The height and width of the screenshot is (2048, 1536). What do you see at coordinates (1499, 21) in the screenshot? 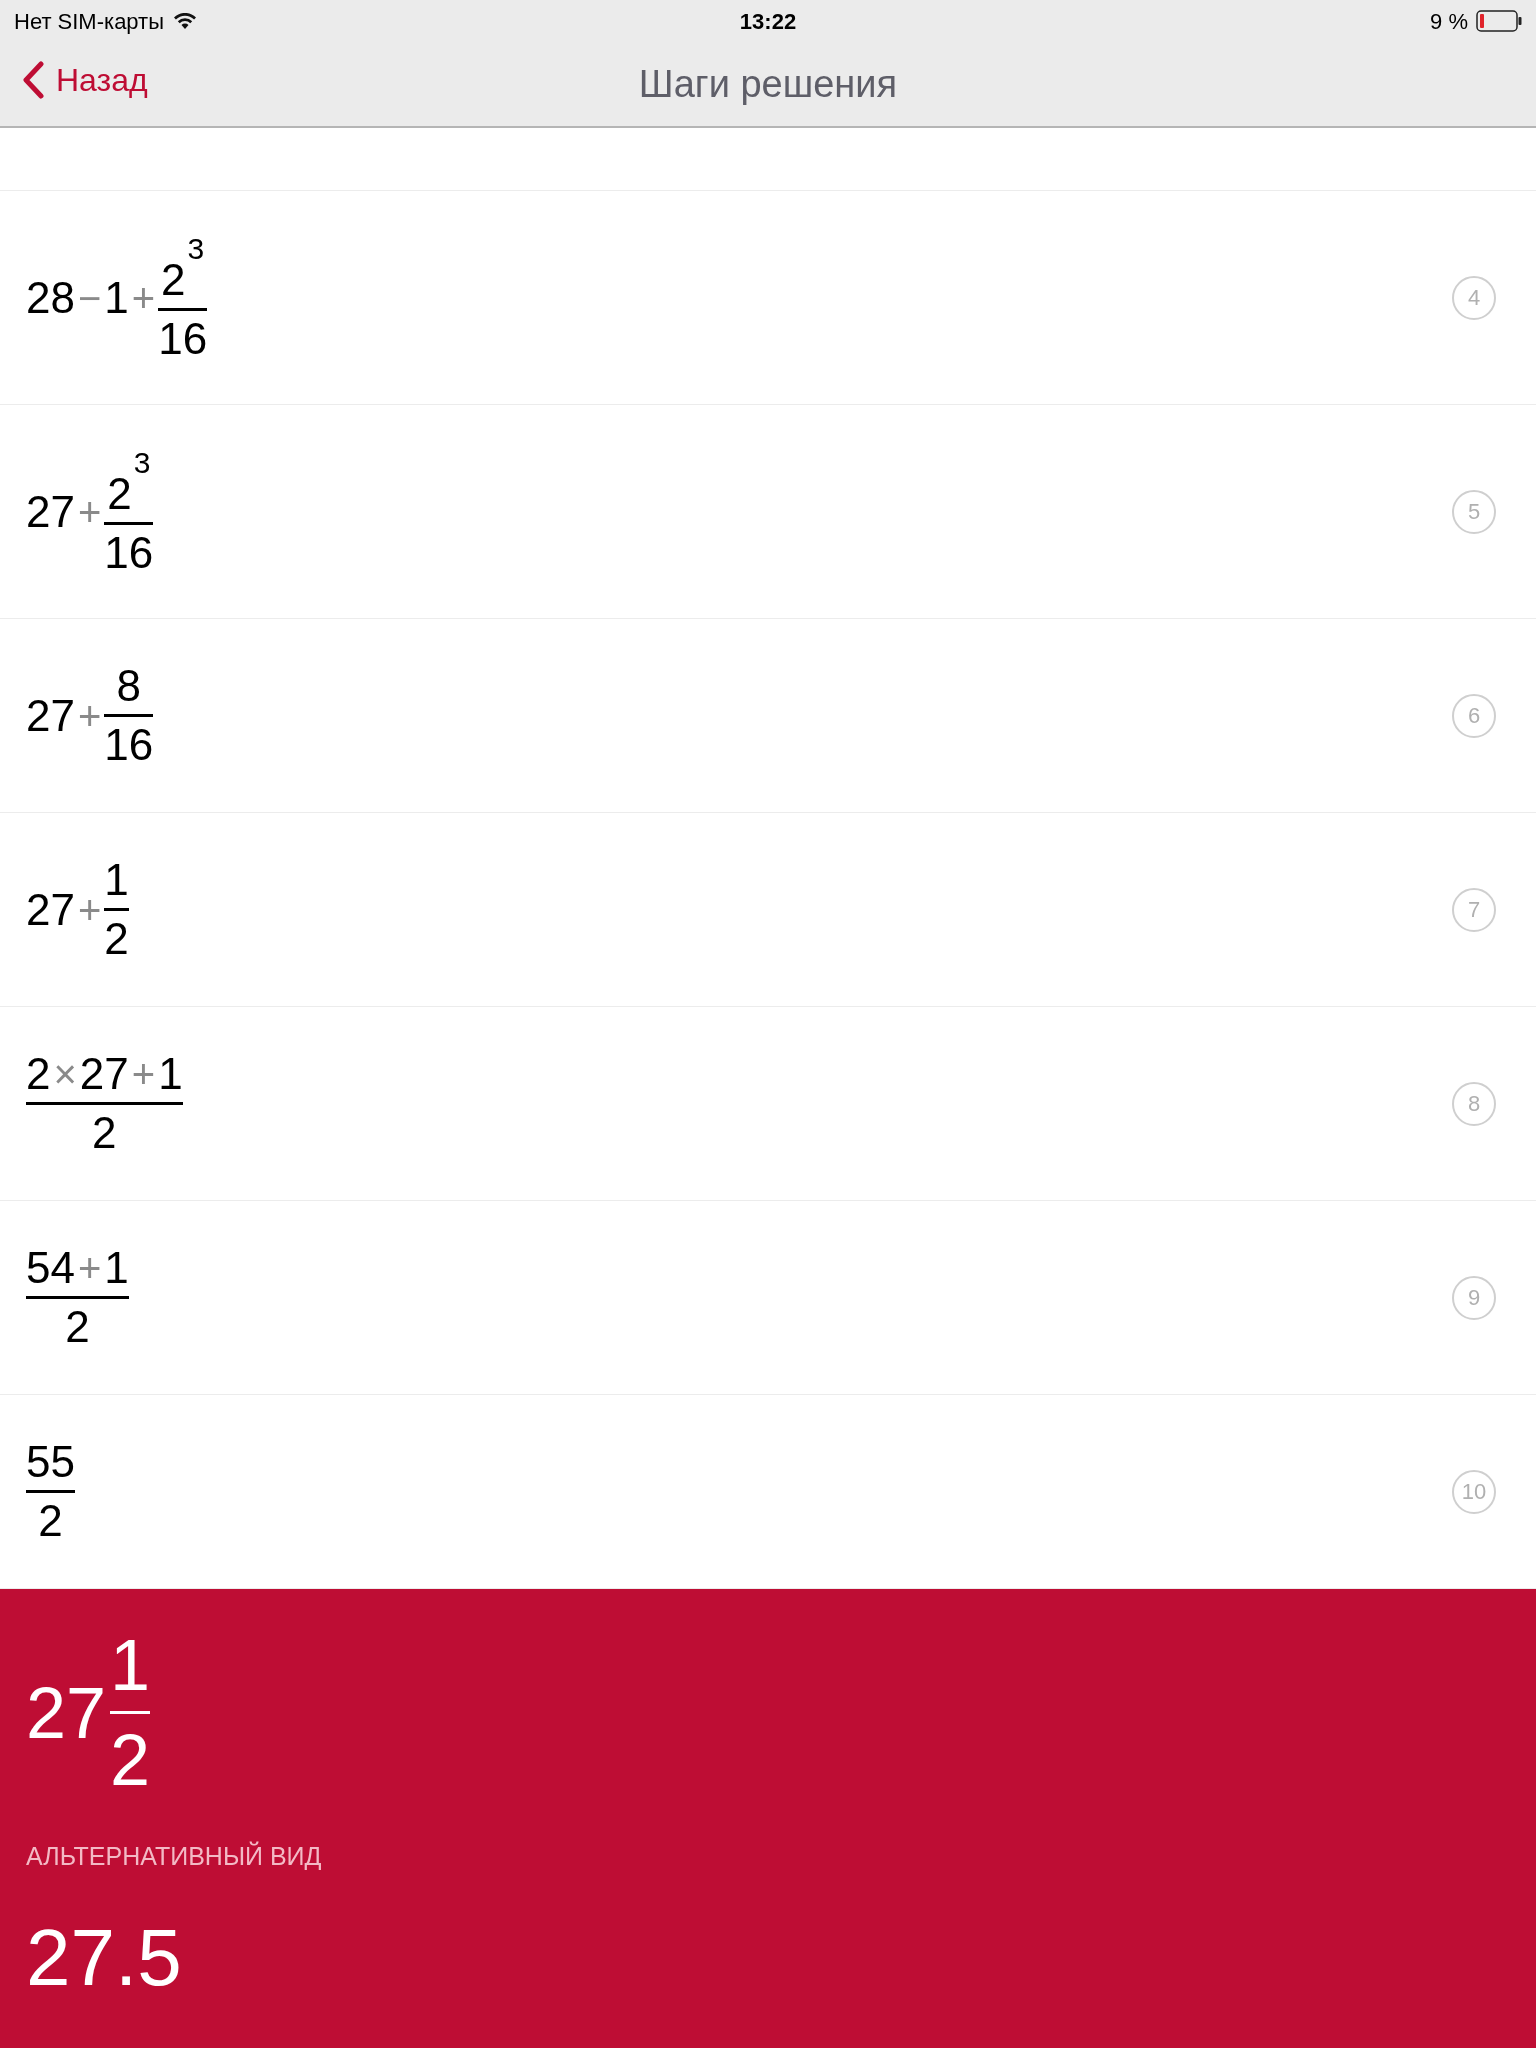
I see `battery-icon` at bounding box center [1499, 21].